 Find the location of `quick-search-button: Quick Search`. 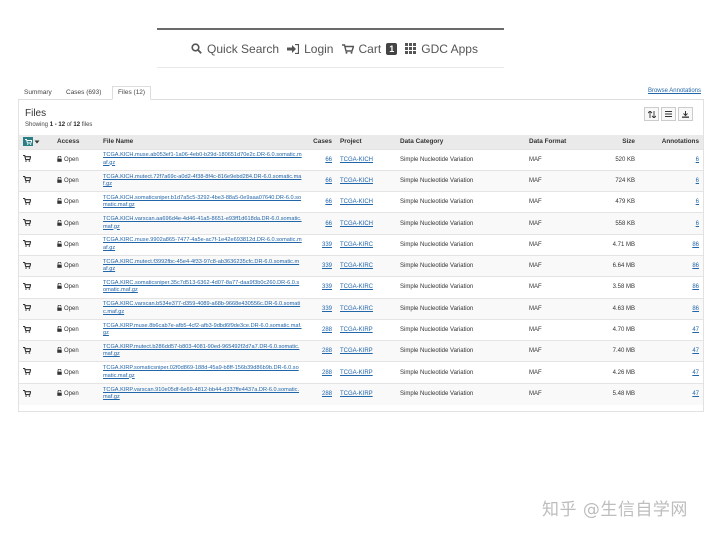

quick-search-button: Quick Search is located at coordinates (235, 49).